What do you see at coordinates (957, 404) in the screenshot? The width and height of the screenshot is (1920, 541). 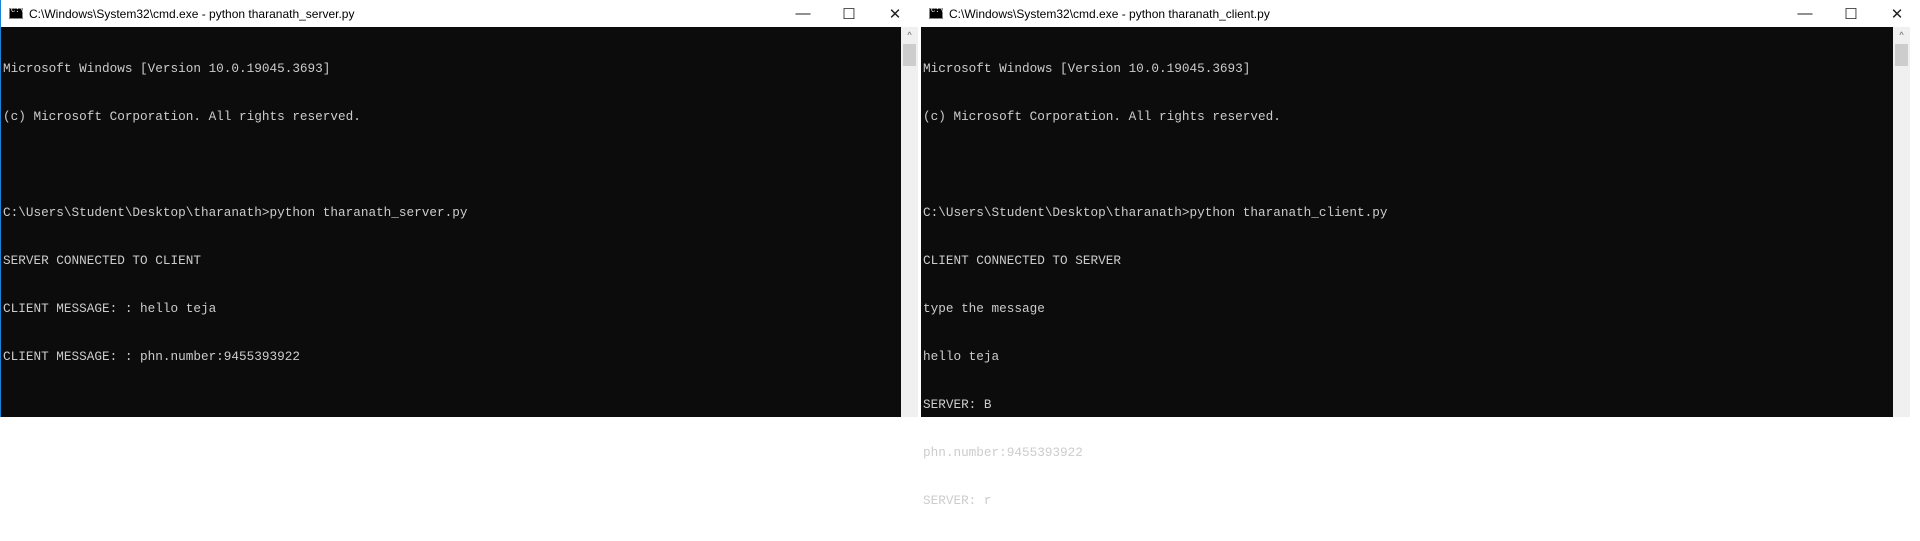 I see `console-line: SERVER: B` at bounding box center [957, 404].